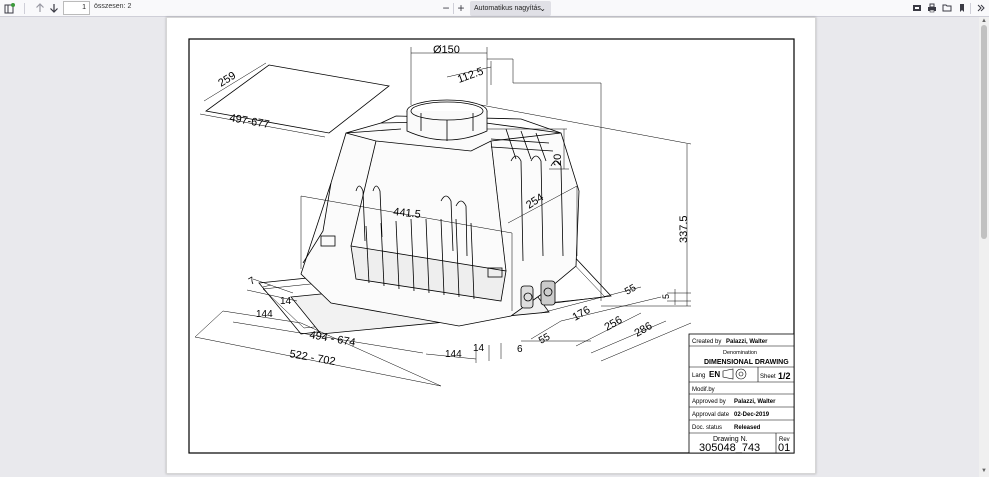 This screenshot has width=989, height=477. What do you see at coordinates (520, 349) in the screenshot?
I see `dim-6: 6` at bounding box center [520, 349].